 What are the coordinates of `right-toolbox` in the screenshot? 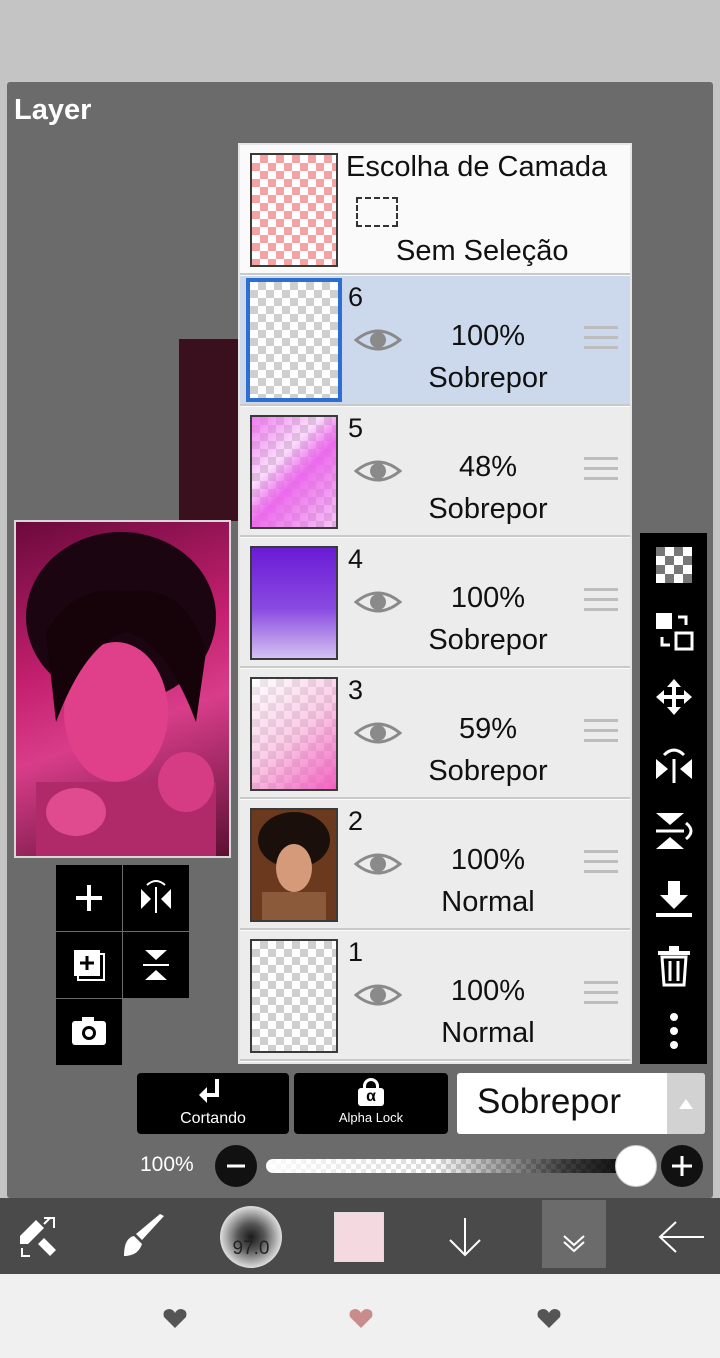 It's located at (673, 798).